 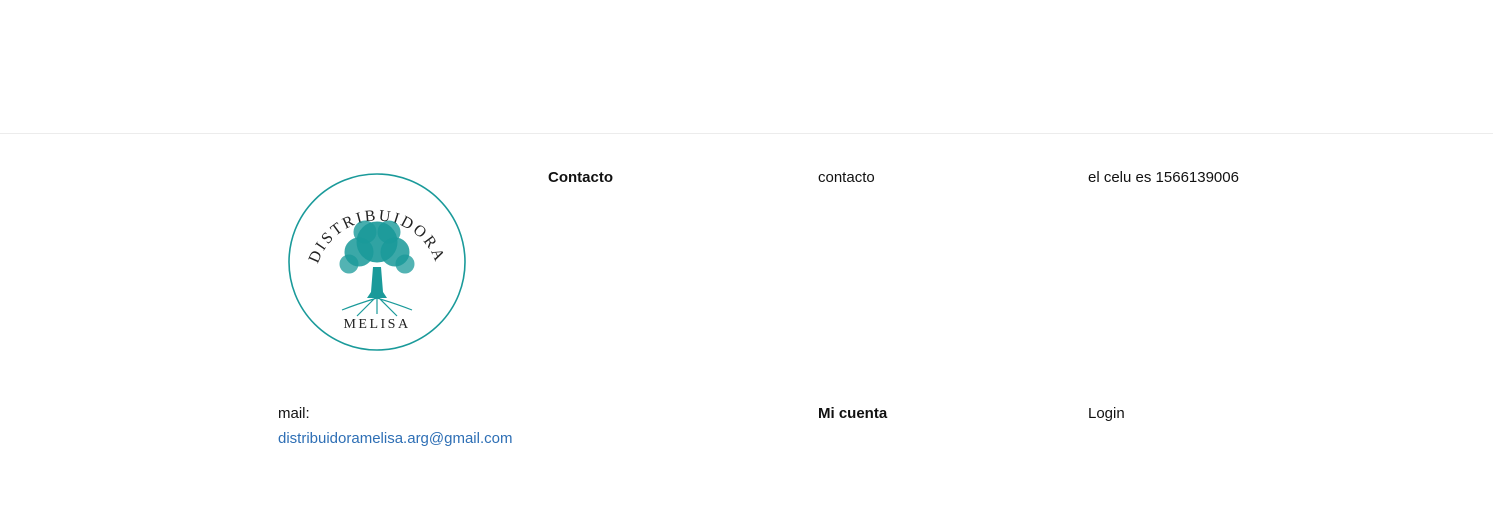 What do you see at coordinates (853, 413) in the screenshot?
I see `account-heading: Mi cuenta` at bounding box center [853, 413].